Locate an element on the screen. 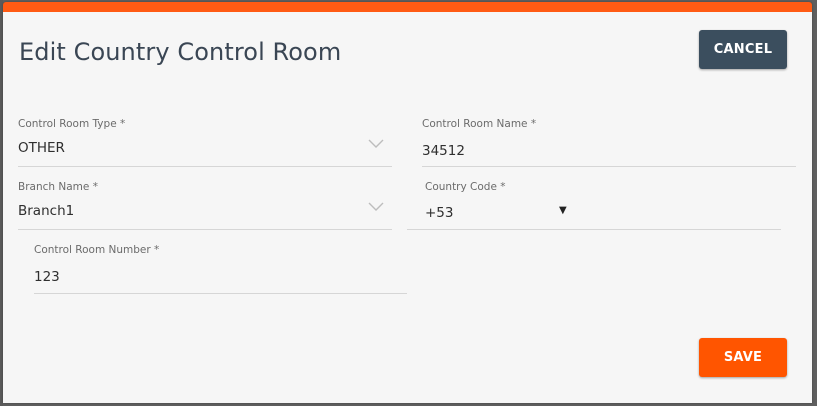 This screenshot has width=817, height=406. control-room-type-value: OTHER is located at coordinates (41, 148).